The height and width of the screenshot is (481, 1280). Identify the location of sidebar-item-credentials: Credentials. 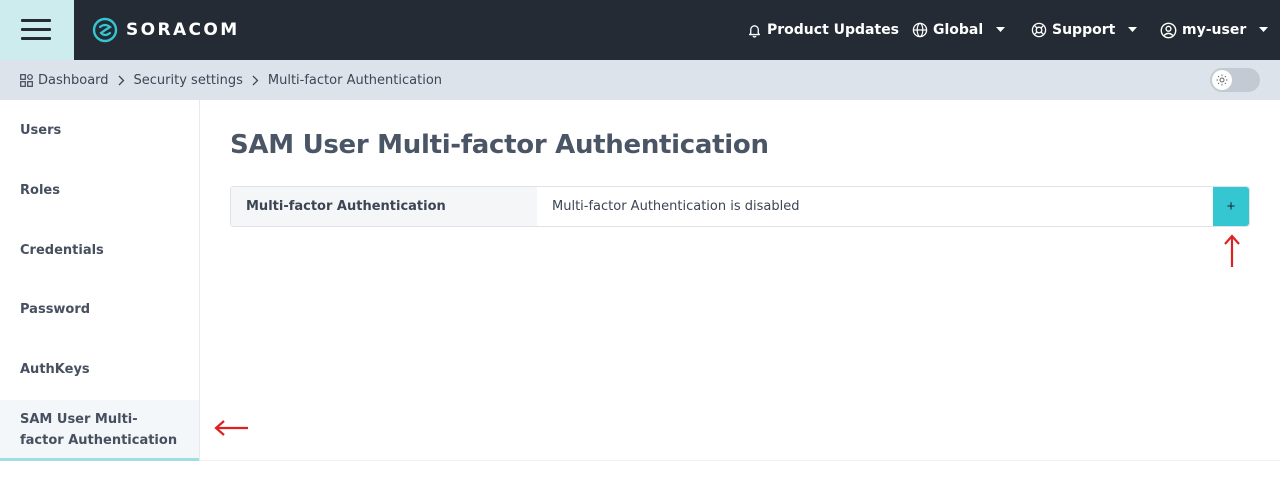
(99, 250).